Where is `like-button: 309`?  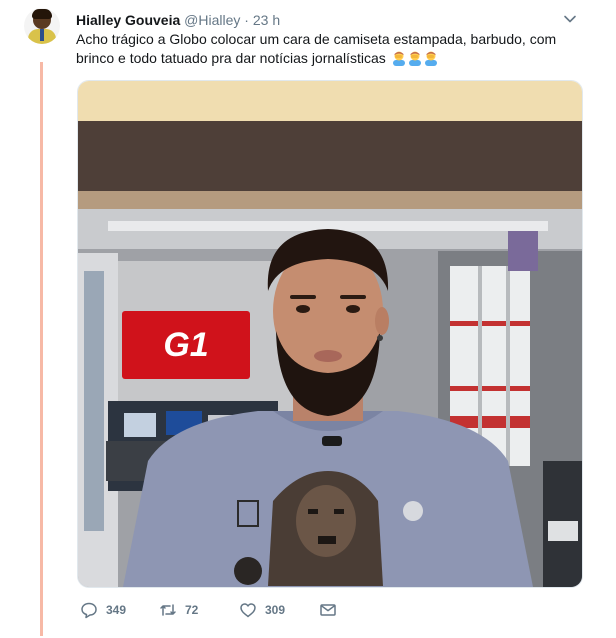
like-button: 309 is located at coordinates (262, 610).